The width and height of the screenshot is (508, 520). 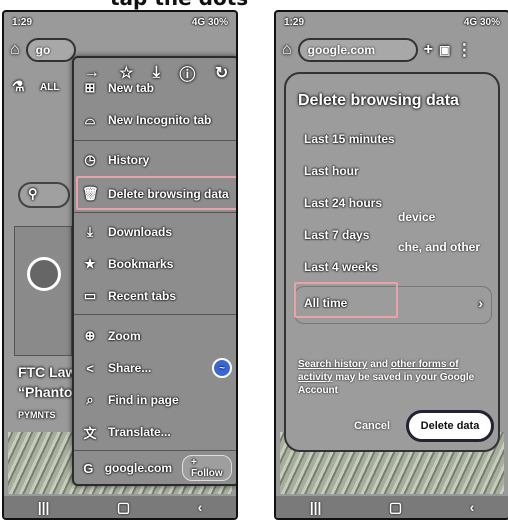 I want to click on menu-zoom: ⊕ Zoom, so click(x=157, y=336).